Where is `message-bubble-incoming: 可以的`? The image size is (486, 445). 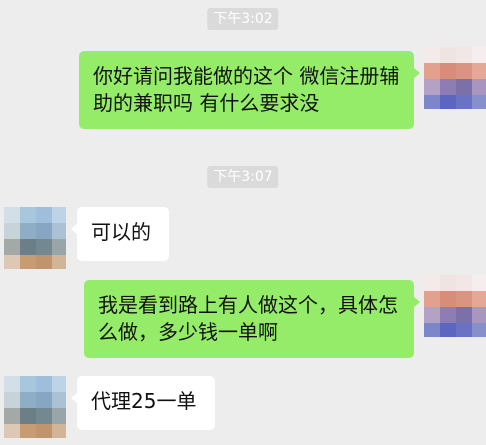
message-bubble-incoming: 可以的 is located at coordinates (120, 234).